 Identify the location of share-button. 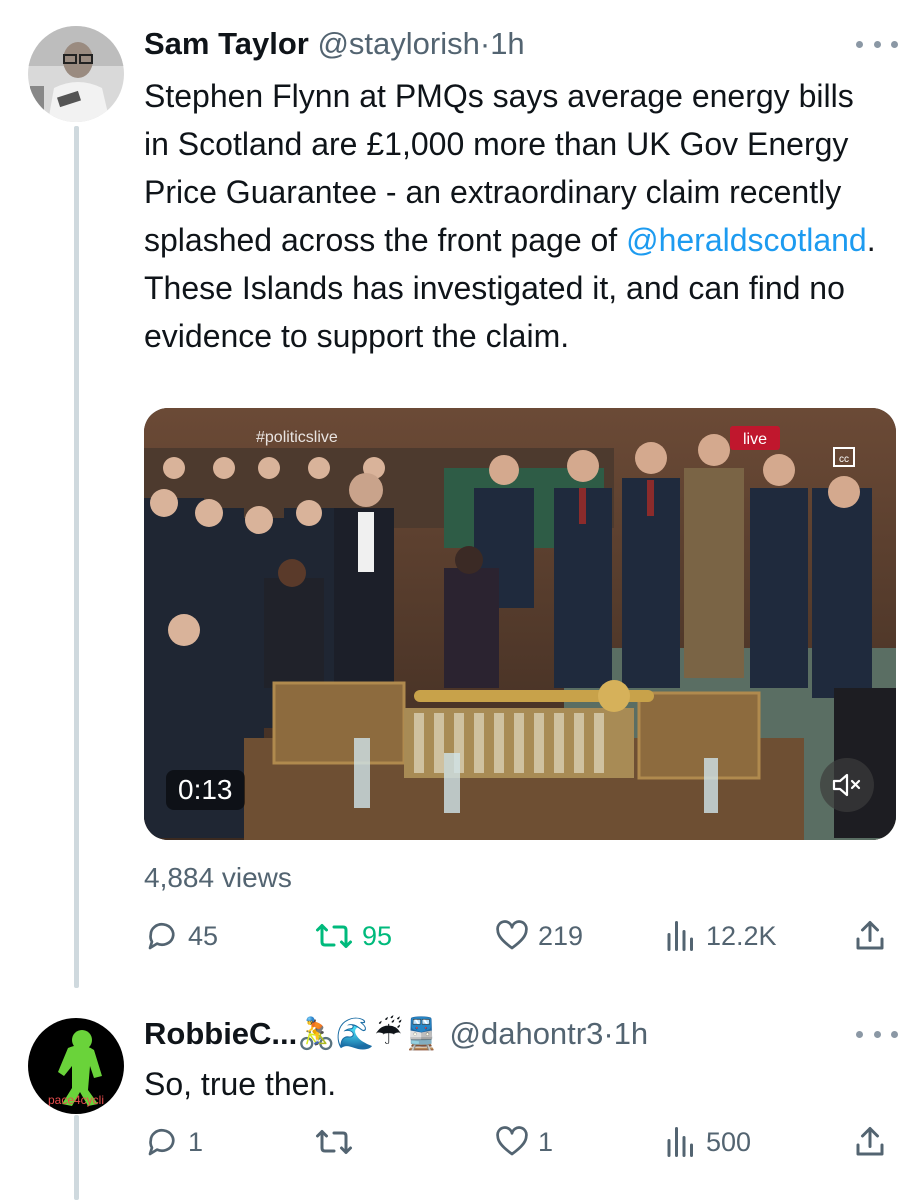
(870, 936).